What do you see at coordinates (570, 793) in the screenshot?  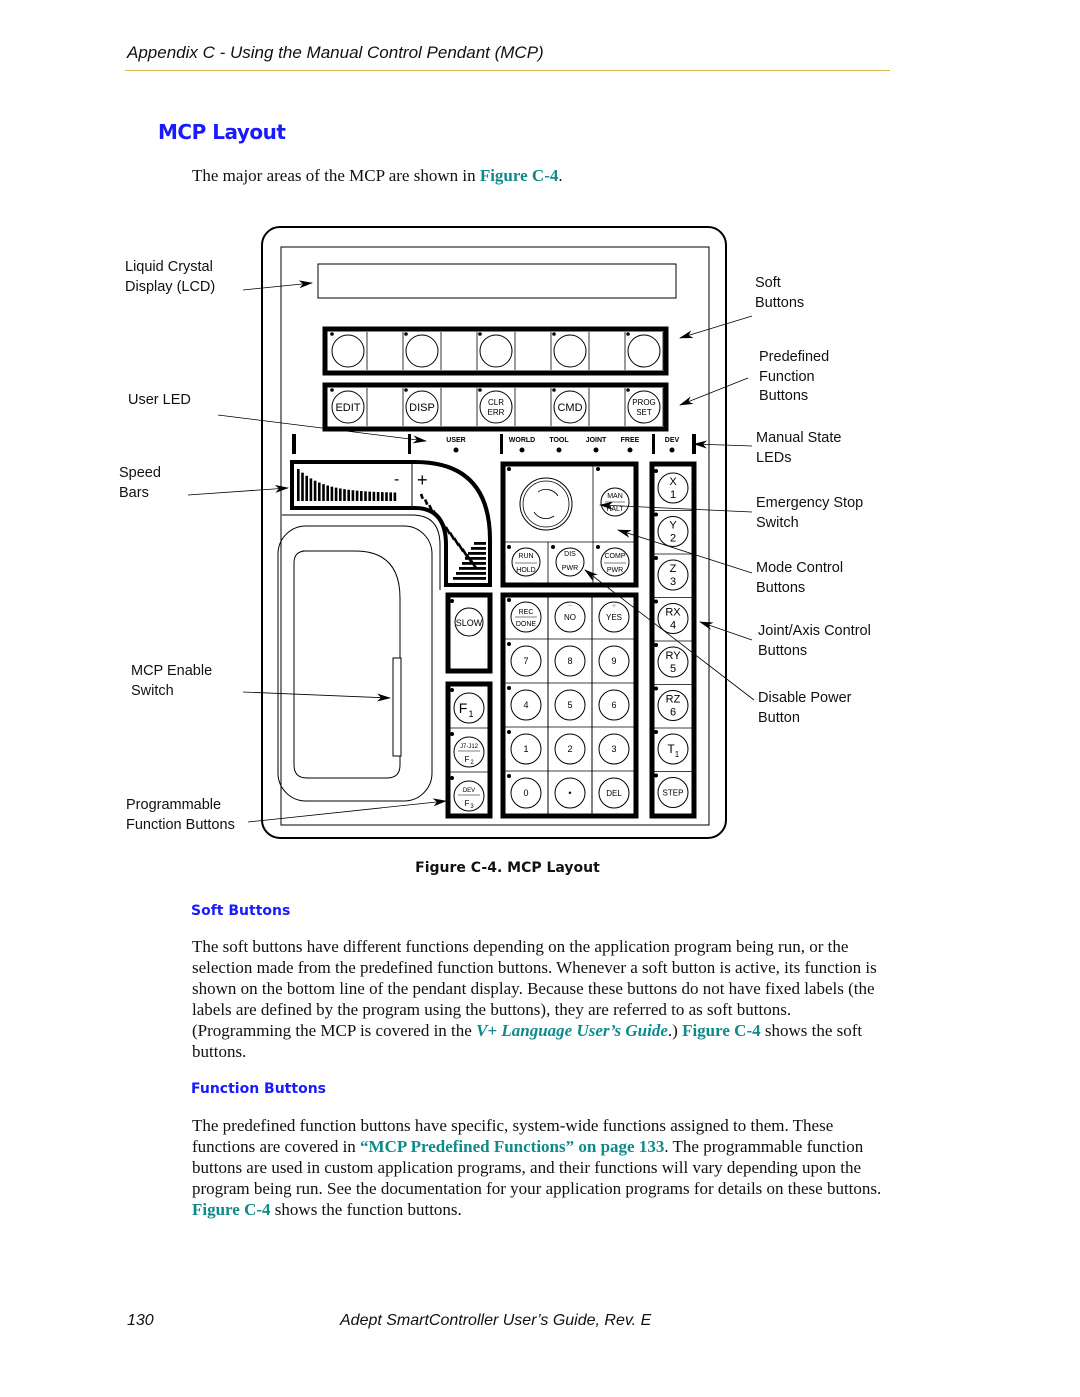 I see `keypad-key: •` at bounding box center [570, 793].